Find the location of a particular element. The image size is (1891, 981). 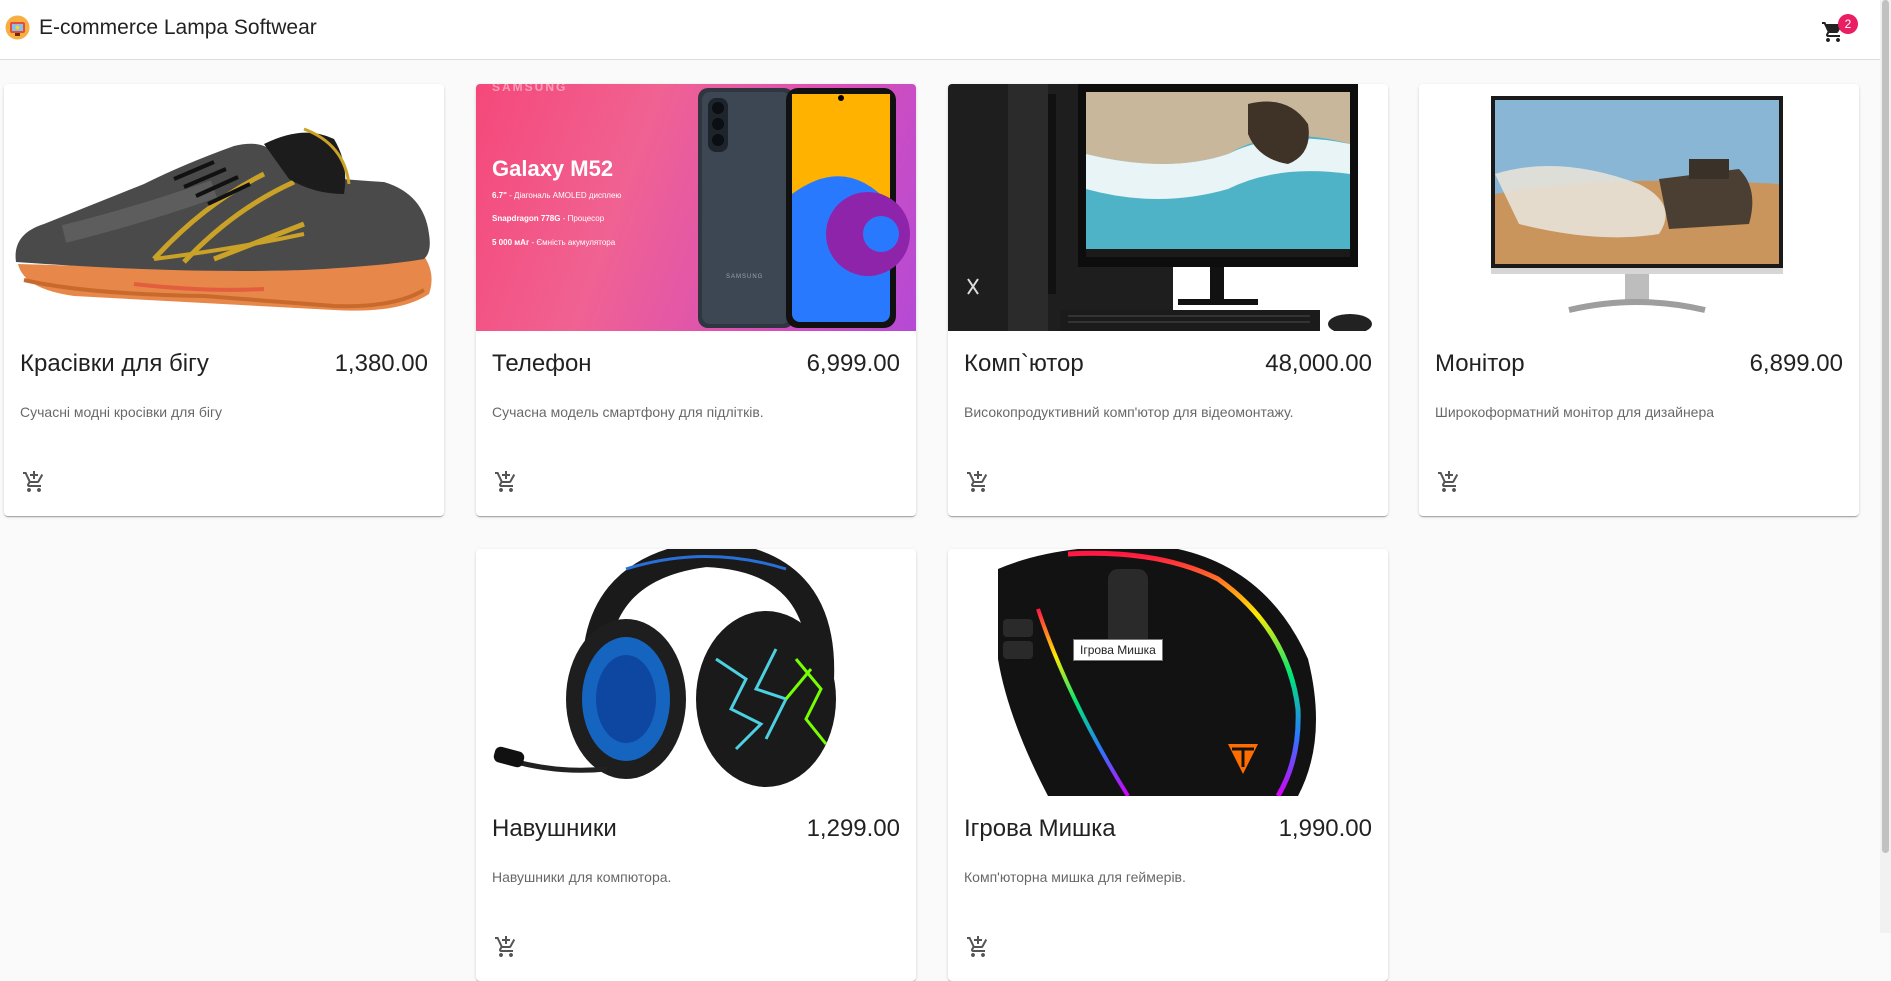

product-description: Сучасні модні кросівки для бігу is located at coordinates (121, 412).